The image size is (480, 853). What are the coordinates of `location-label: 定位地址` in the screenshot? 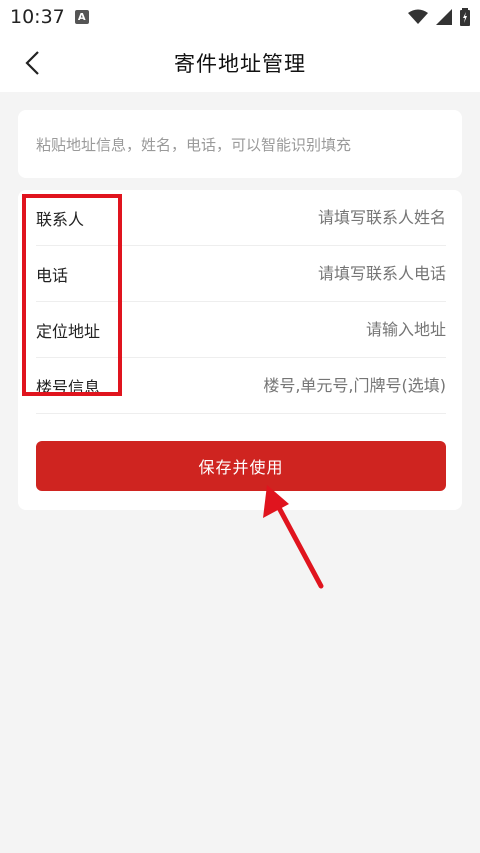 It's located at (68, 331).